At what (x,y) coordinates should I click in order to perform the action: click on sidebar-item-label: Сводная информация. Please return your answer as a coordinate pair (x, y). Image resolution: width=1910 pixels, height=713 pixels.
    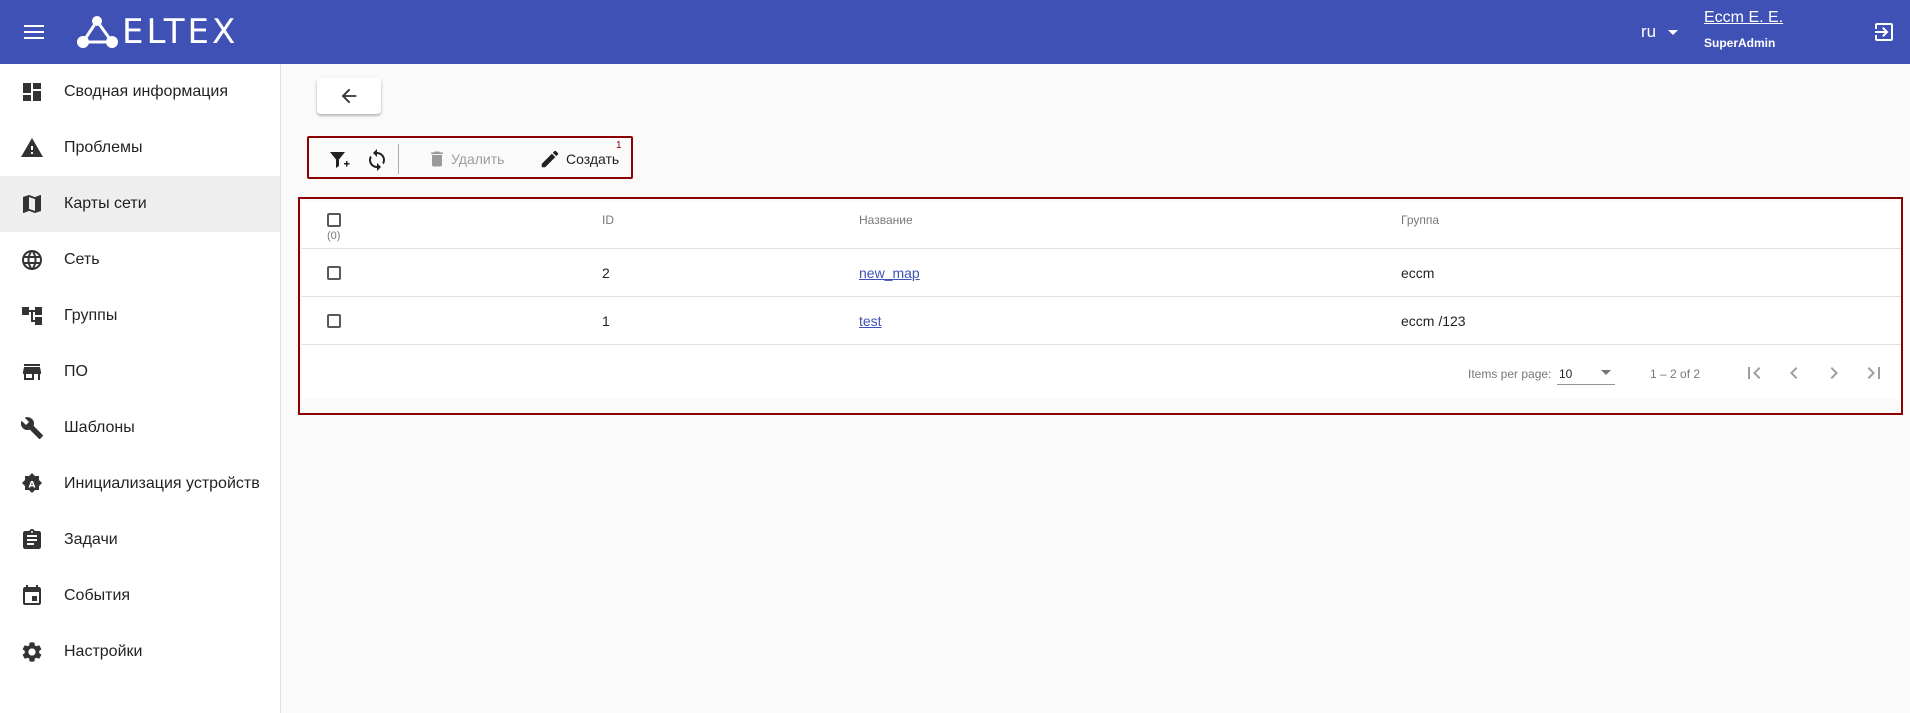
    Looking at the image, I should click on (146, 91).